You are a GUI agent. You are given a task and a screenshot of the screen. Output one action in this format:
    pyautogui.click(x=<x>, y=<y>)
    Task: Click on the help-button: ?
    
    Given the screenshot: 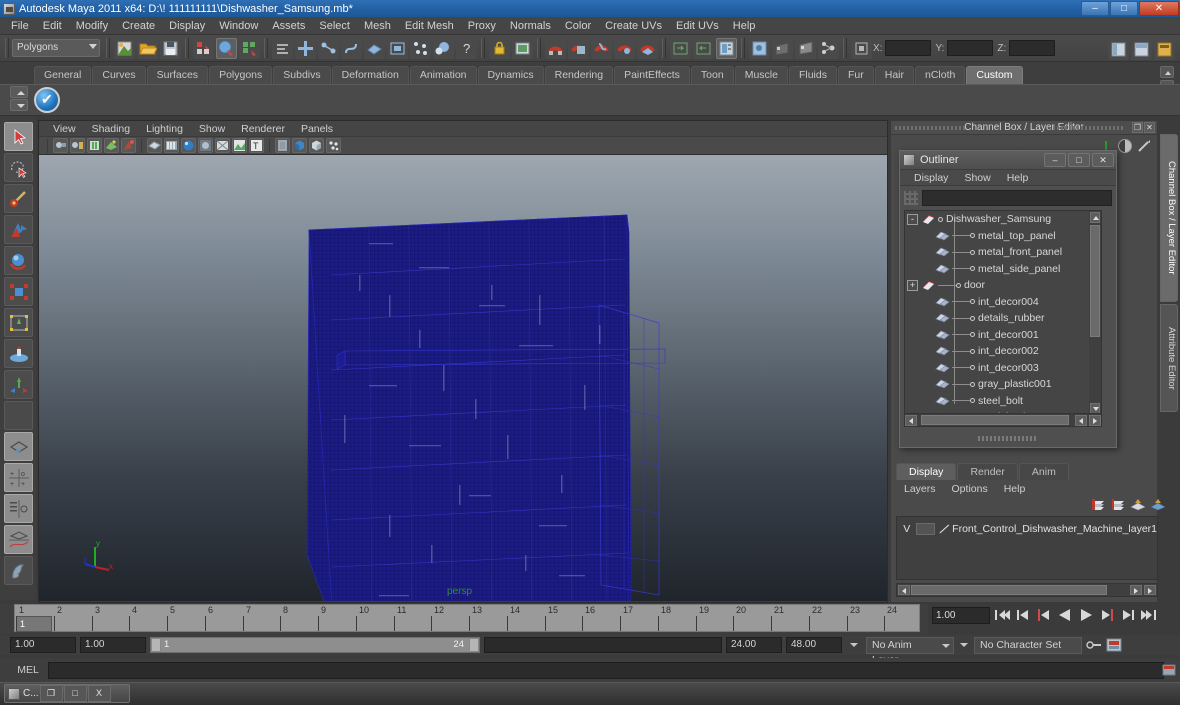 What is the action you would take?
    pyautogui.click(x=466, y=48)
    